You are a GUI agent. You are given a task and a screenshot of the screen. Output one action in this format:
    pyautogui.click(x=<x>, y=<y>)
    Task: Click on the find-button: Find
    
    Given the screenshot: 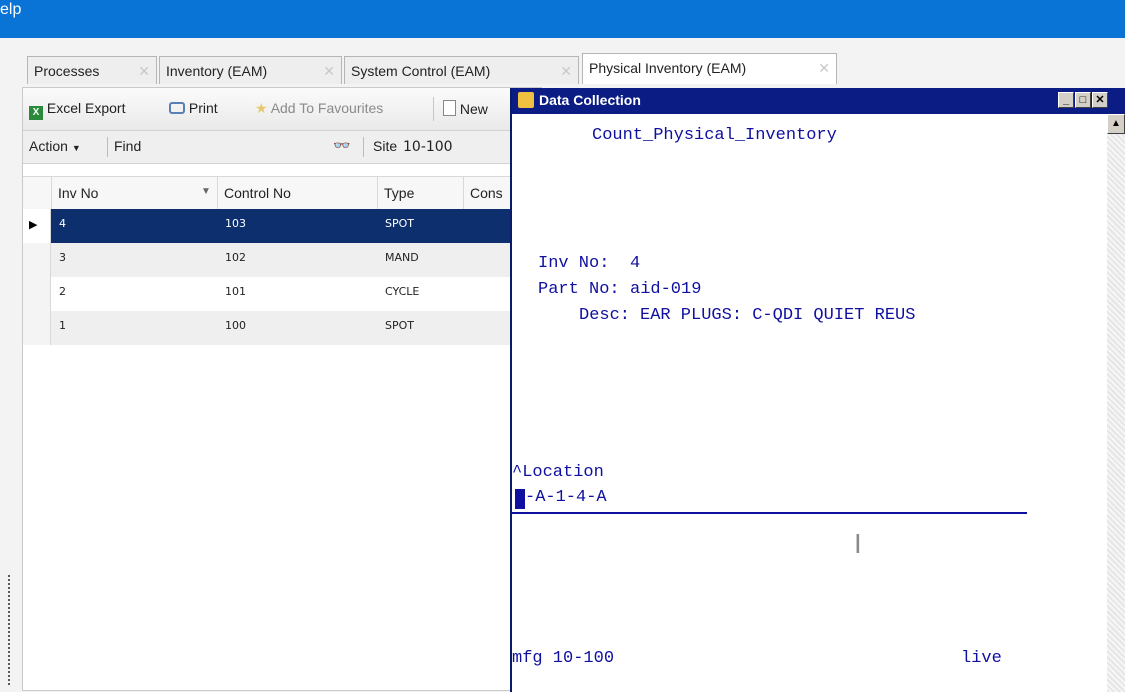 What is the action you would take?
    pyautogui.click(x=127, y=146)
    